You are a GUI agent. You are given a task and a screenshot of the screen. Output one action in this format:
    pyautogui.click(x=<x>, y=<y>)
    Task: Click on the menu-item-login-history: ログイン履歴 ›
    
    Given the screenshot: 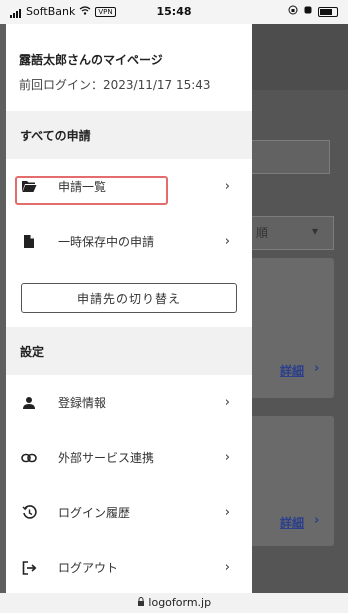 What is the action you would take?
    pyautogui.click(x=129, y=512)
    